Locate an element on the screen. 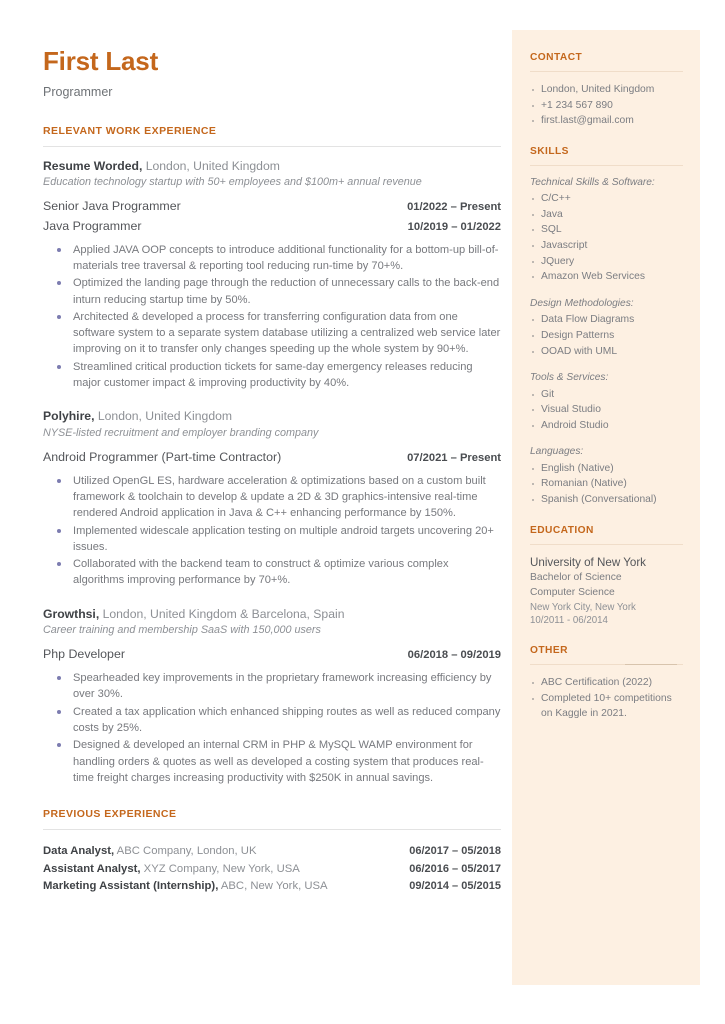 This screenshot has height=1024, width=725. previous-experience-detail: ABC Company, London, UK is located at coordinates (185, 851).